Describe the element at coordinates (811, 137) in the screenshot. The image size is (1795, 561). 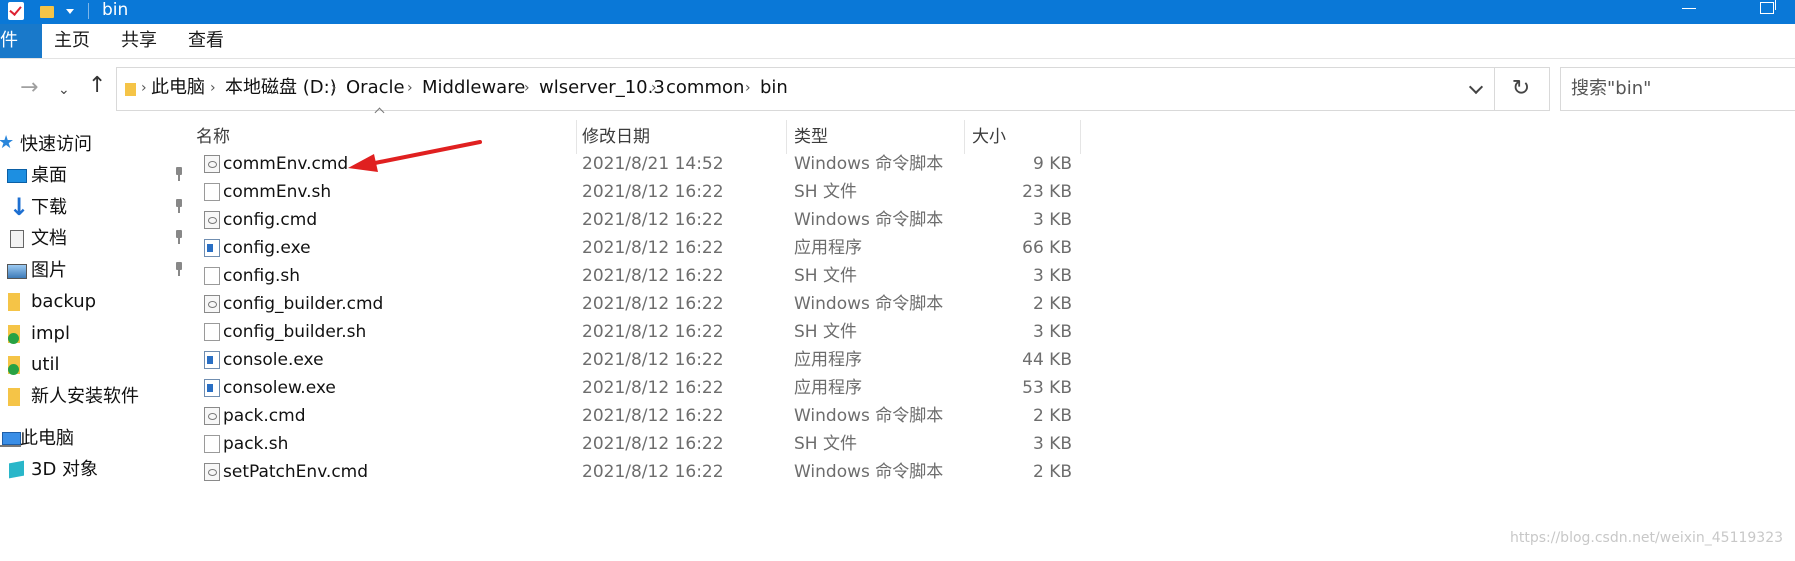
I see `column-header-type: 类型` at that location.